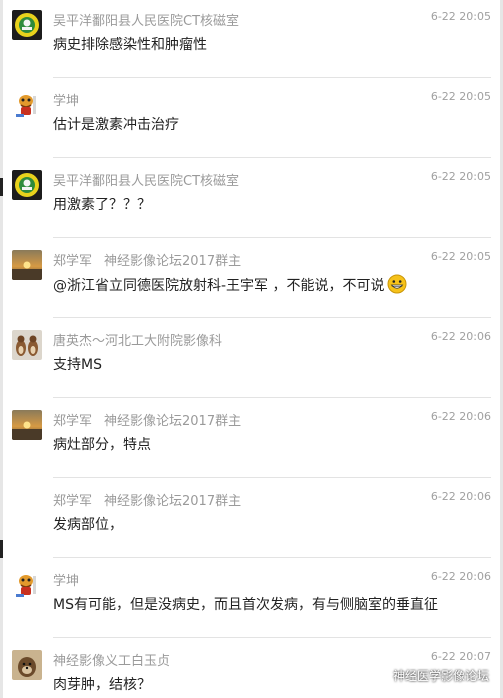  I want to click on message-text: 用激素了？？？, so click(102, 204).